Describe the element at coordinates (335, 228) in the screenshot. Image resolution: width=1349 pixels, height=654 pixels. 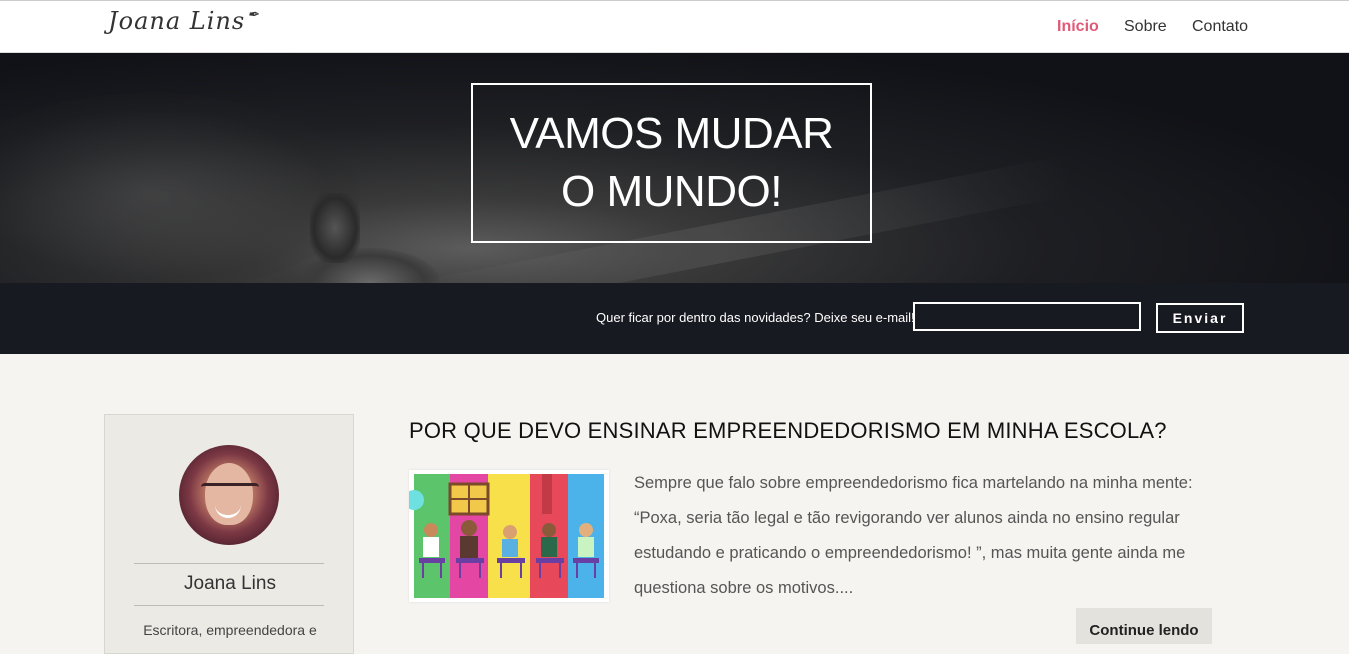
I see `hero-background-knob` at that location.